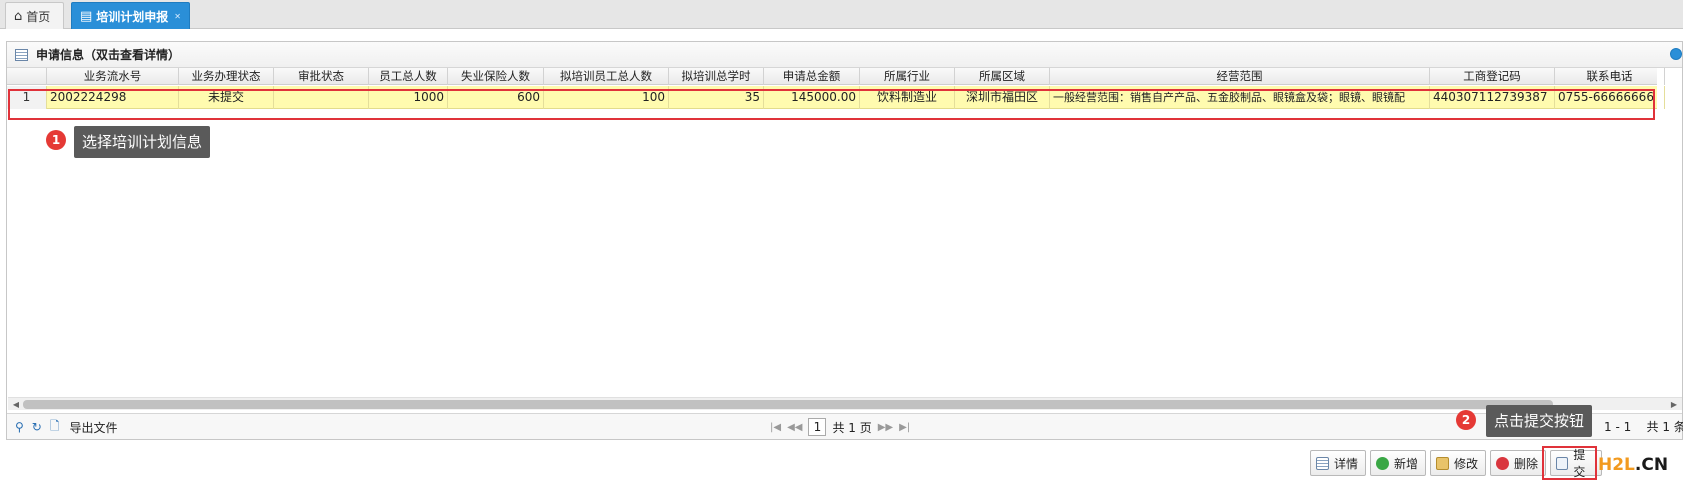 The height and width of the screenshot is (488, 1683). What do you see at coordinates (226, 76) in the screenshot?
I see `header-business-status: 业务办理状态` at bounding box center [226, 76].